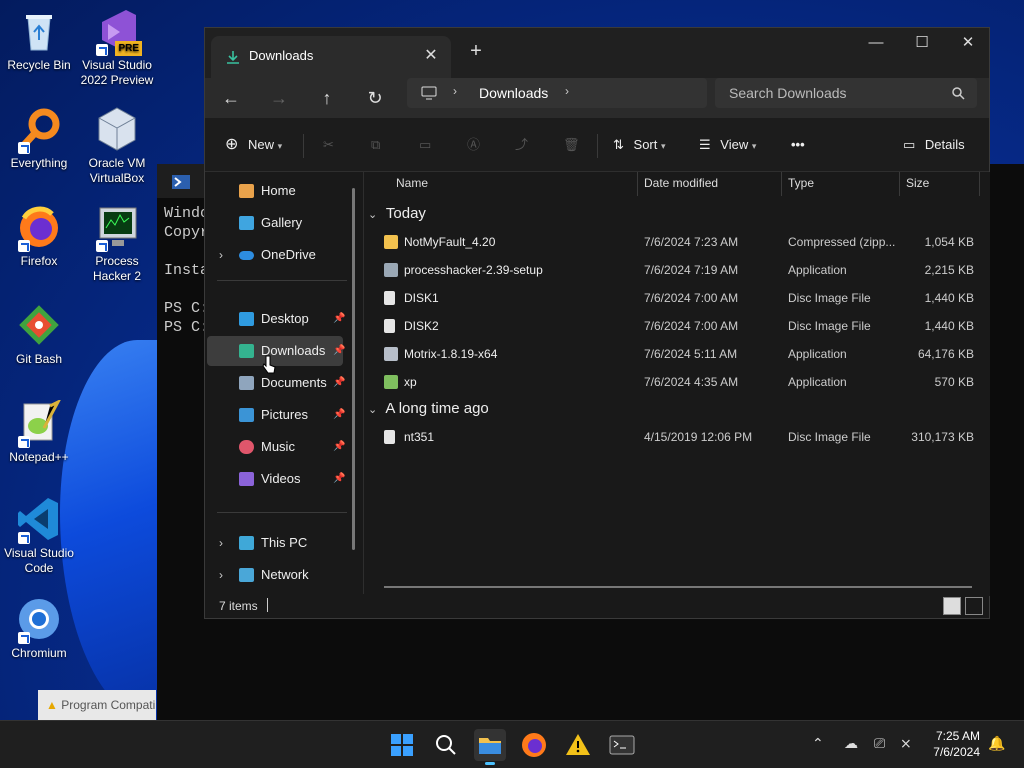  What do you see at coordinates (678, 587) in the screenshot?
I see `horizontal-scrollbar` at bounding box center [678, 587].